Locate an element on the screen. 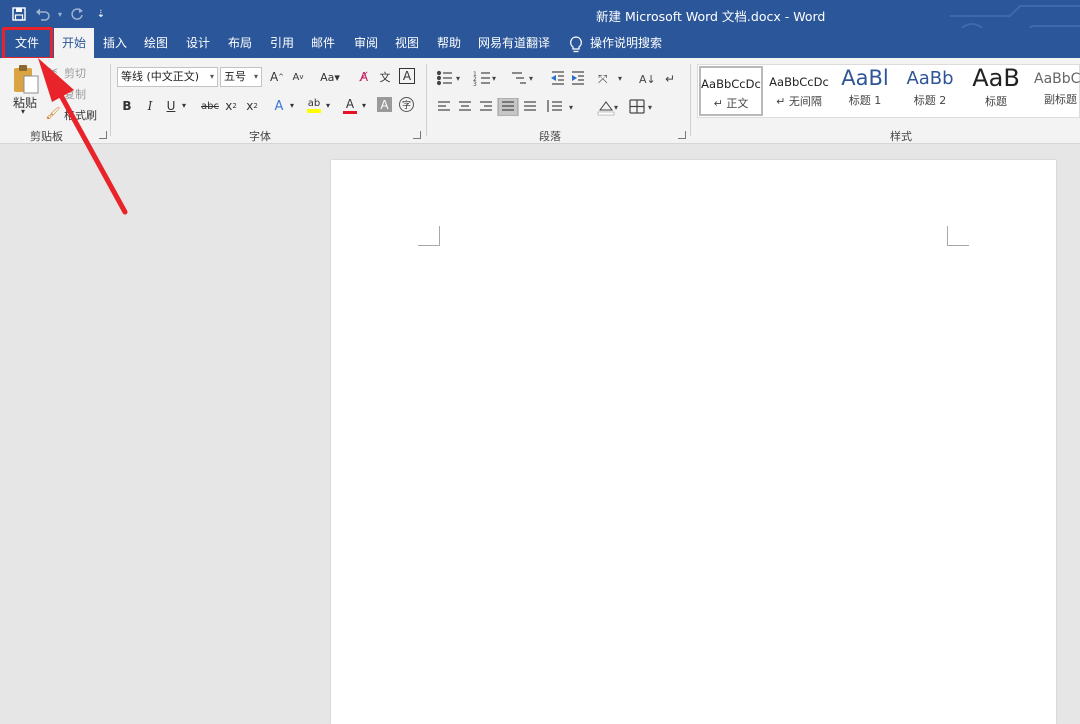 The width and height of the screenshot is (1080, 724). clear-formatting-icon: A̸ is located at coordinates (364, 77).